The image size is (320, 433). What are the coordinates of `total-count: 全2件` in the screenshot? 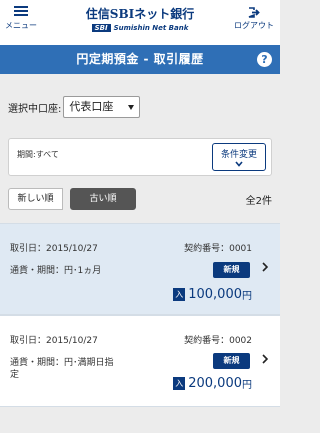 It's located at (258, 201).